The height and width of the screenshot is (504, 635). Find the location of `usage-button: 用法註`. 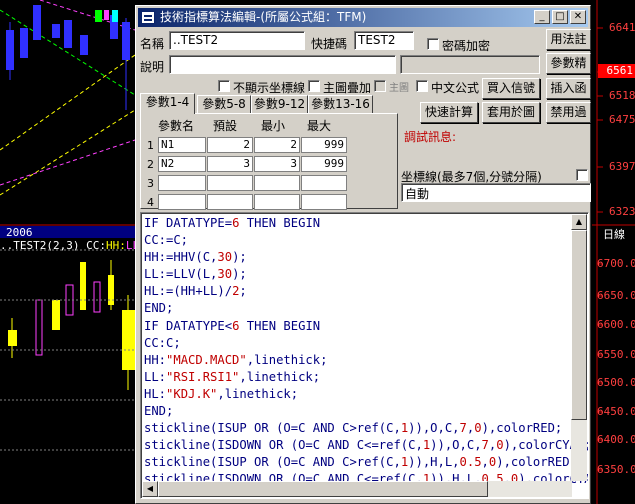

usage-button: 用法註 is located at coordinates (568, 39).